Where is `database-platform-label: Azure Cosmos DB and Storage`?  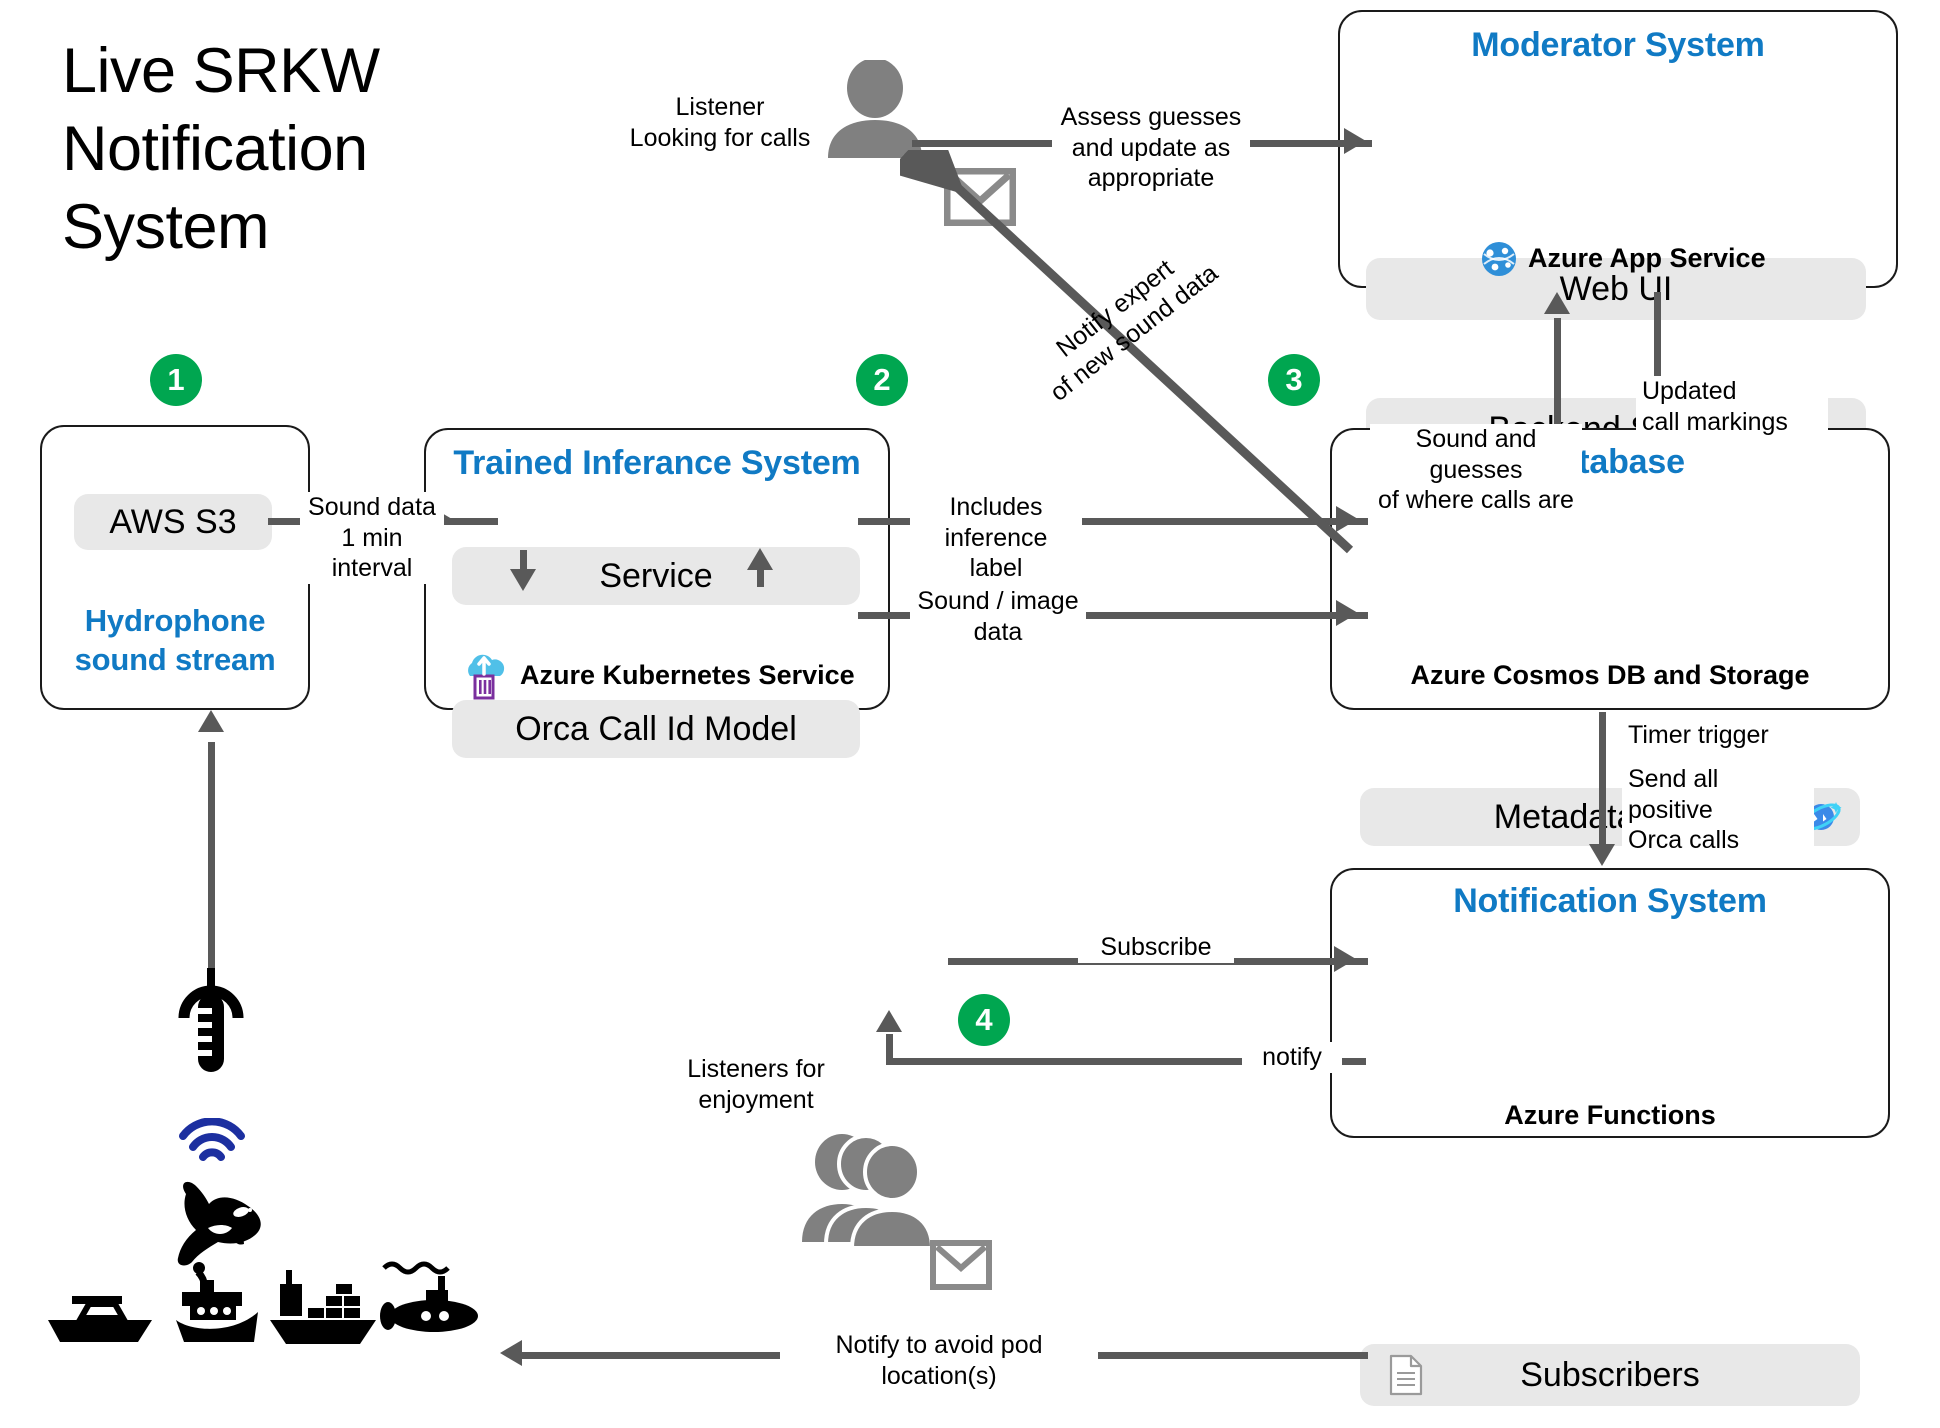 database-platform-label: Azure Cosmos DB and Storage is located at coordinates (1610, 675).